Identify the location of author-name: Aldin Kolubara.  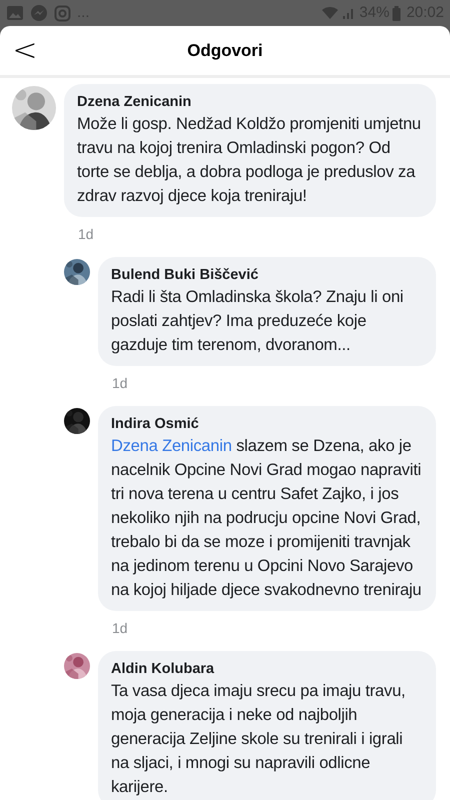
(267, 669).